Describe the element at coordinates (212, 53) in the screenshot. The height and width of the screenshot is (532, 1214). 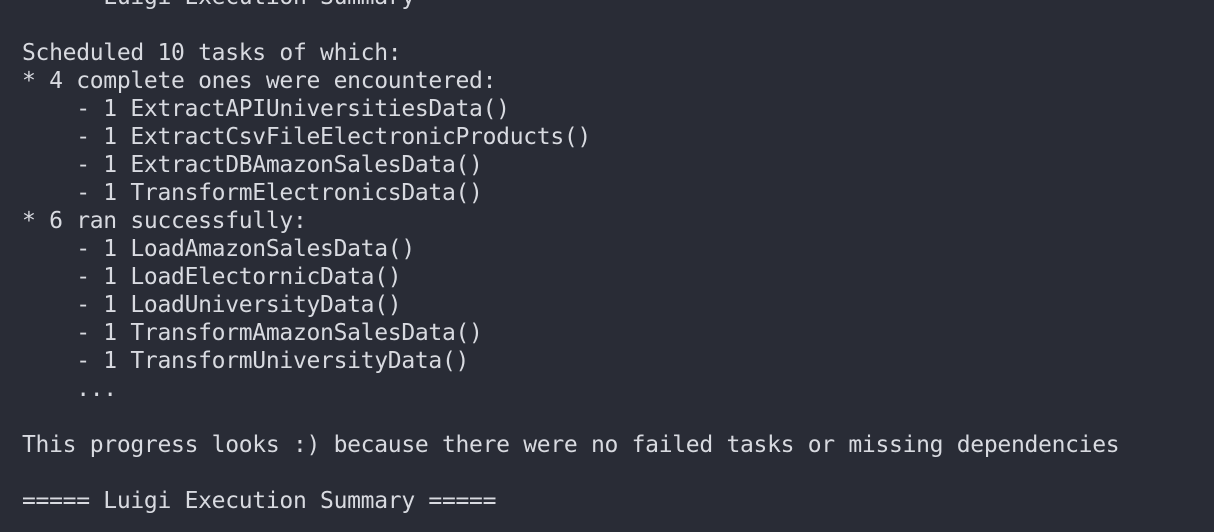
I see `scheduled-tasks-line: Scheduled 10 tasks of which:` at that location.